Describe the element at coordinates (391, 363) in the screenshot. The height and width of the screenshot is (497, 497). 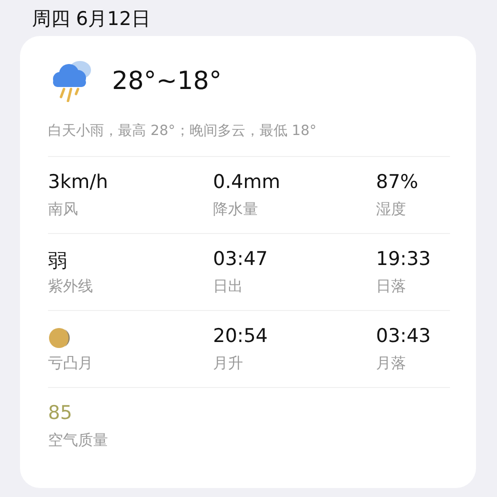
I see `detail-label: 月落` at that location.